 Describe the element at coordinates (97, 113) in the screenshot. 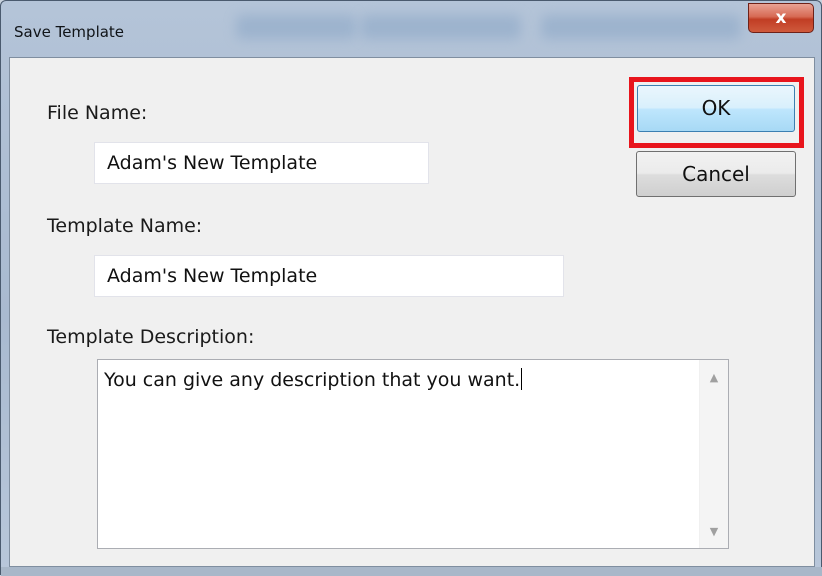

I see `file-name-label: File Name:` at that location.